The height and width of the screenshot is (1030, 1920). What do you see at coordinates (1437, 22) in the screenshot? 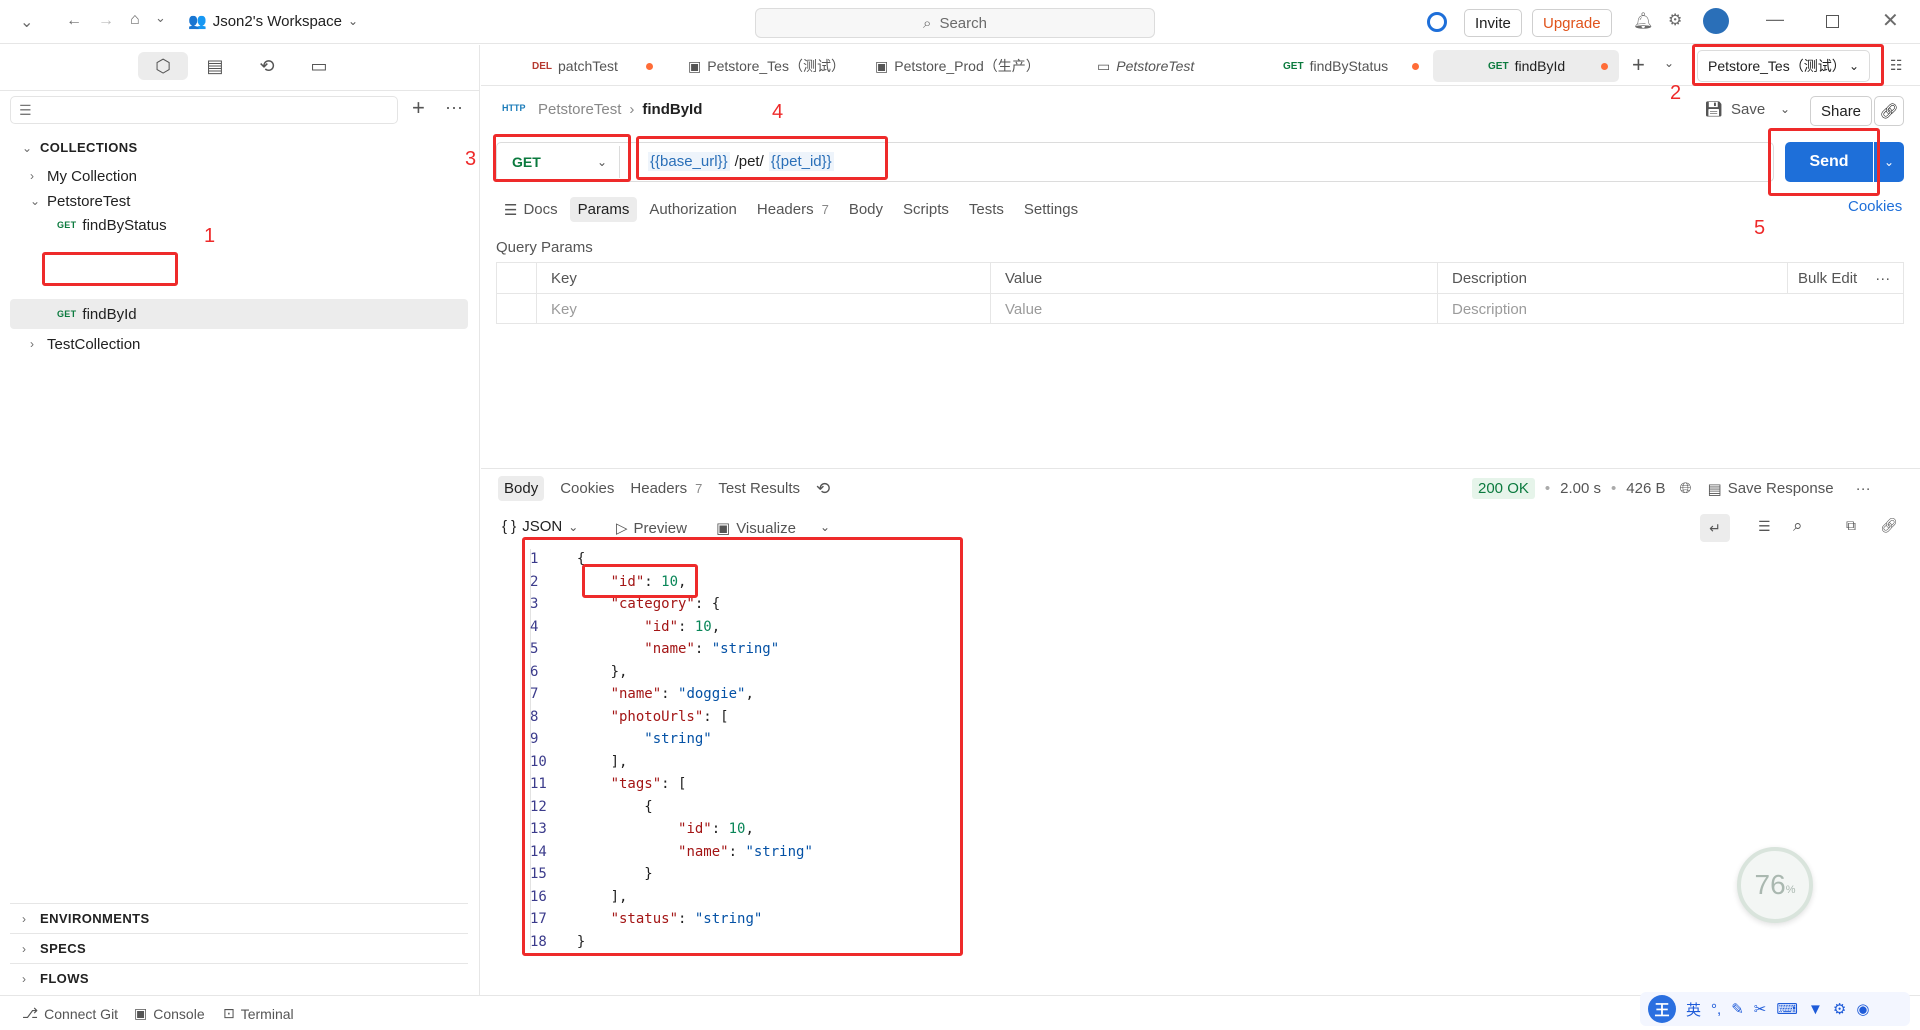
I see `sync-icon` at bounding box center [1437, 22].